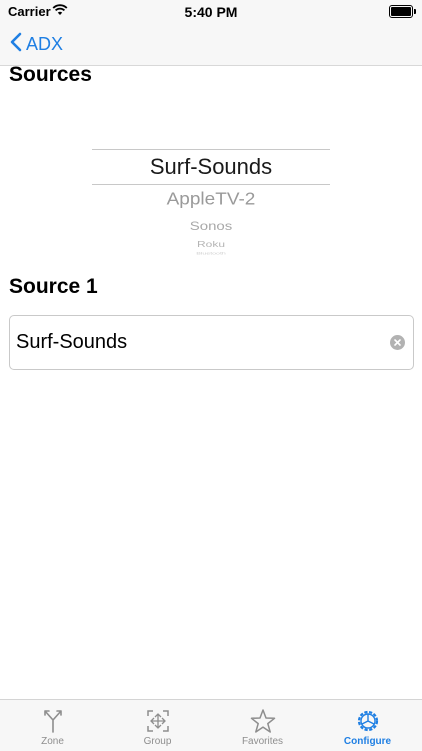  I want to click on source-1-name-value: Surf-Sounds, so click(71, 342).